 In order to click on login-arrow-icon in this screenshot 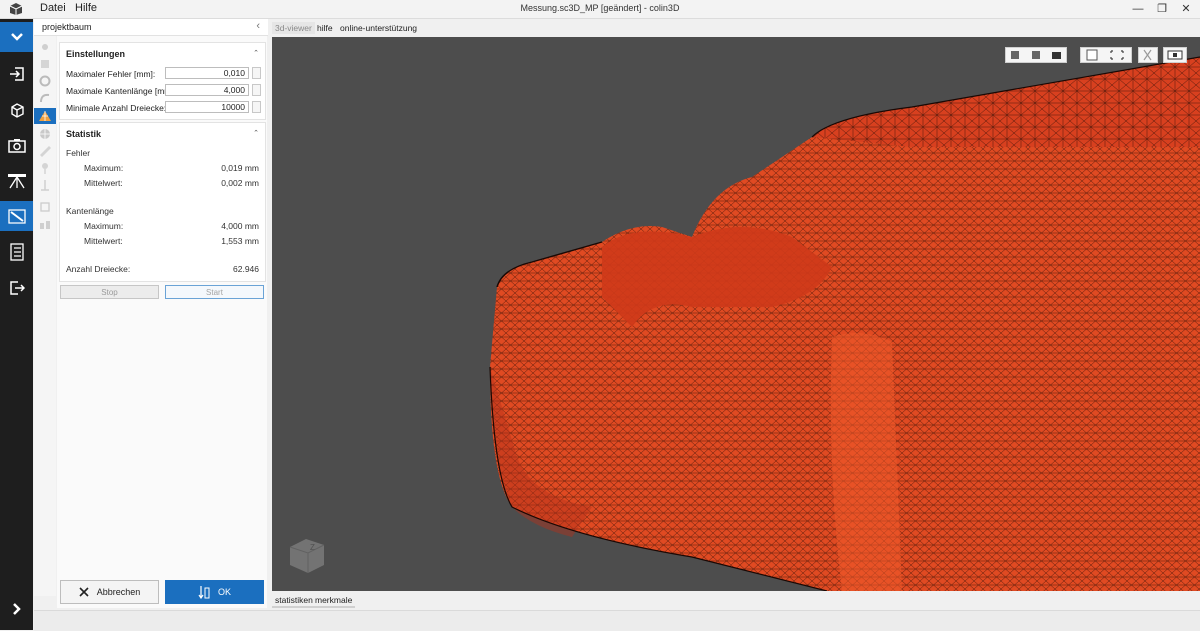, I will do `click(16, 74)`.